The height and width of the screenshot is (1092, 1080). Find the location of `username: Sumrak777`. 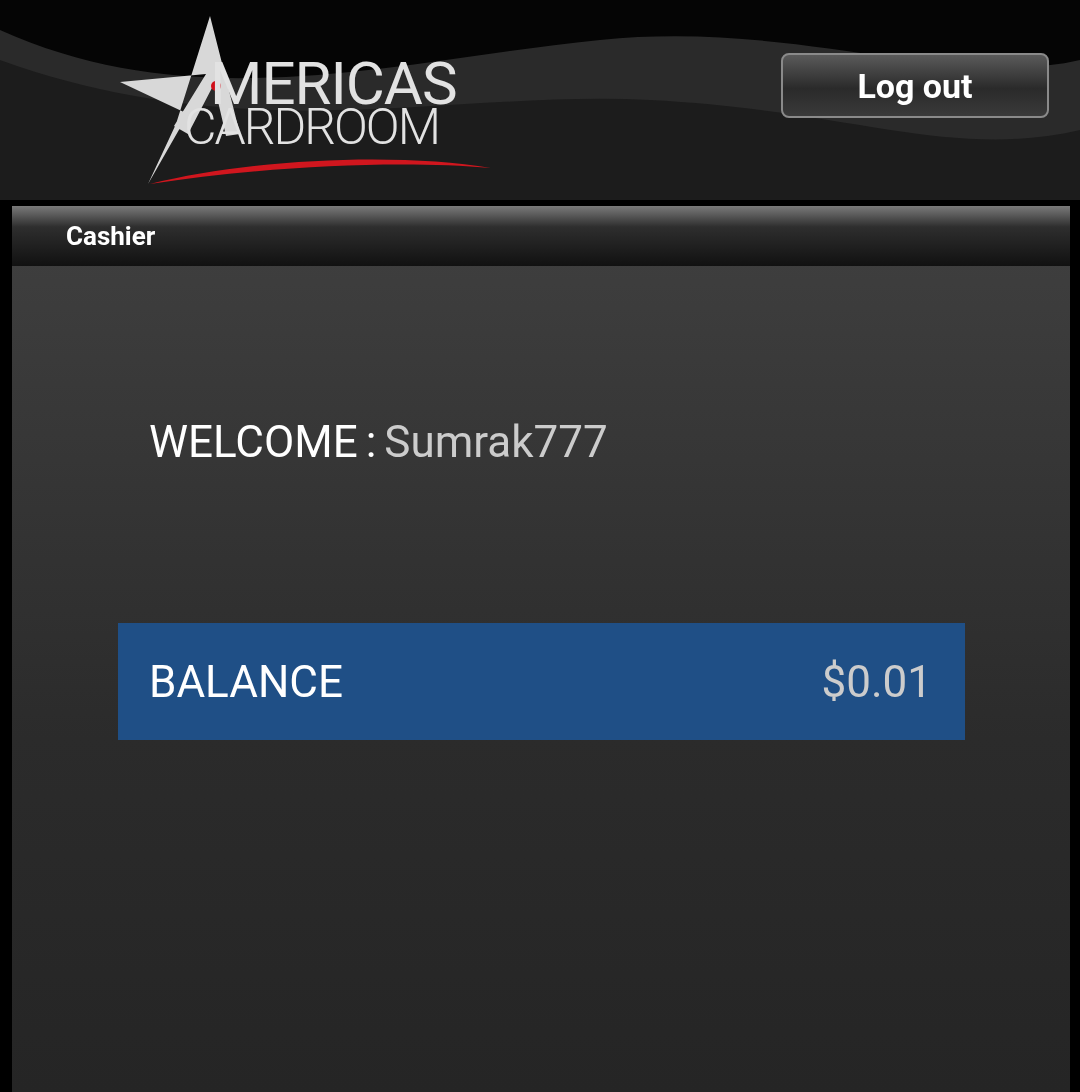

username: Sumrak777 is located at coordinates (496, 442).